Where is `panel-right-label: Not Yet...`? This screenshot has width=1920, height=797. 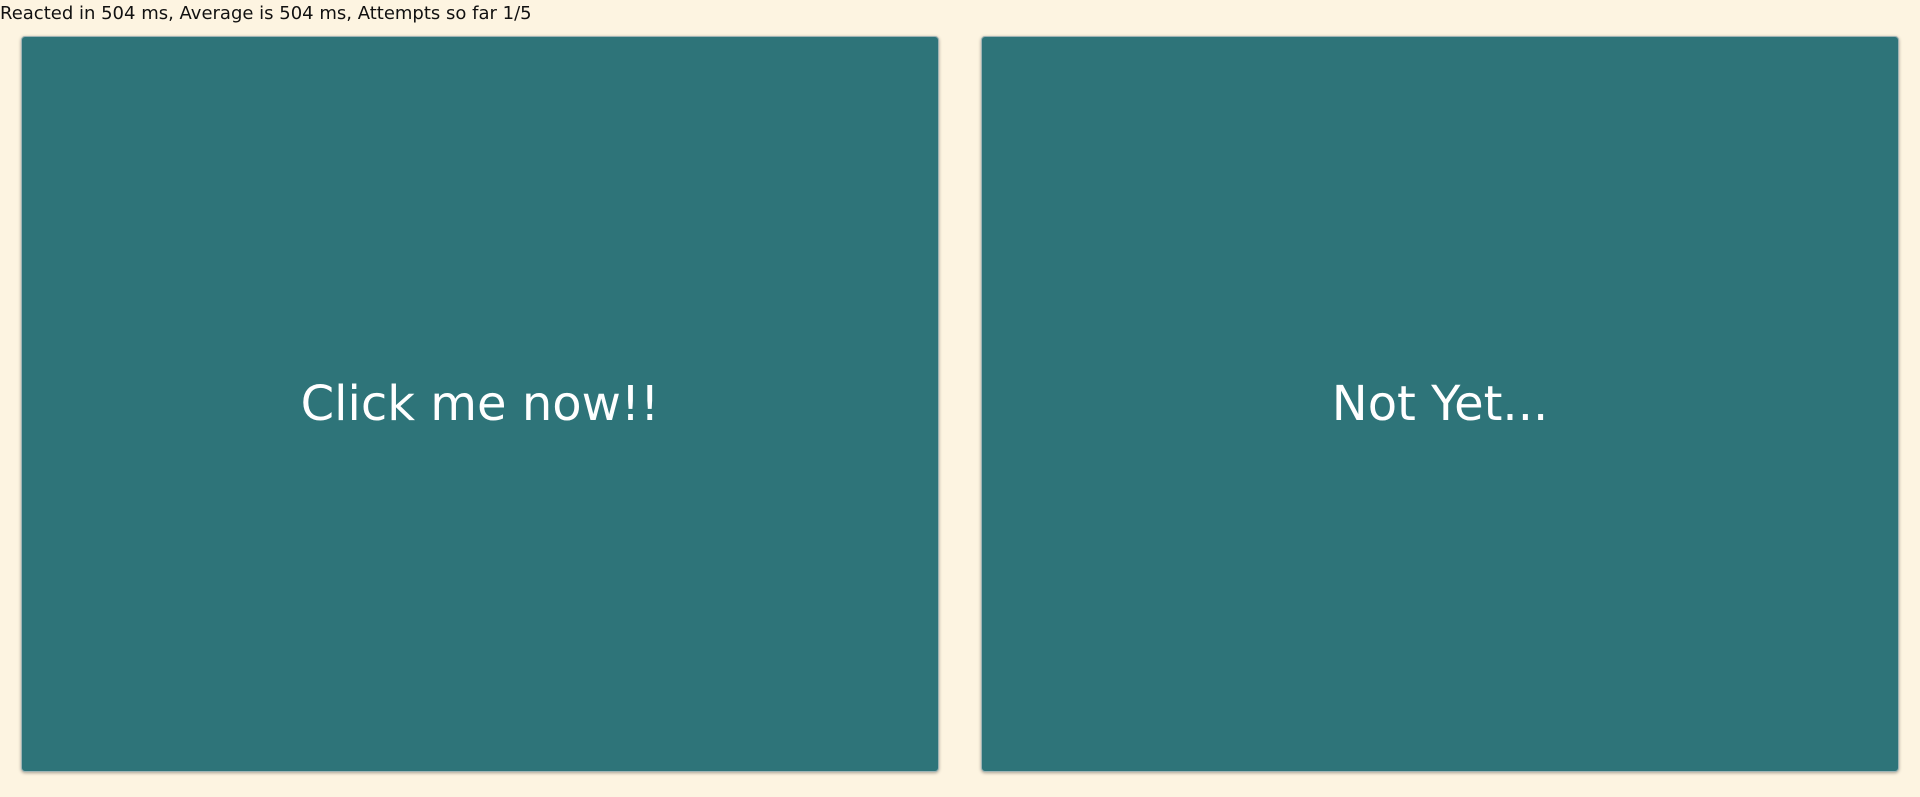
panel-right-label: Not Yet... is located at coordinates (1440, 404).